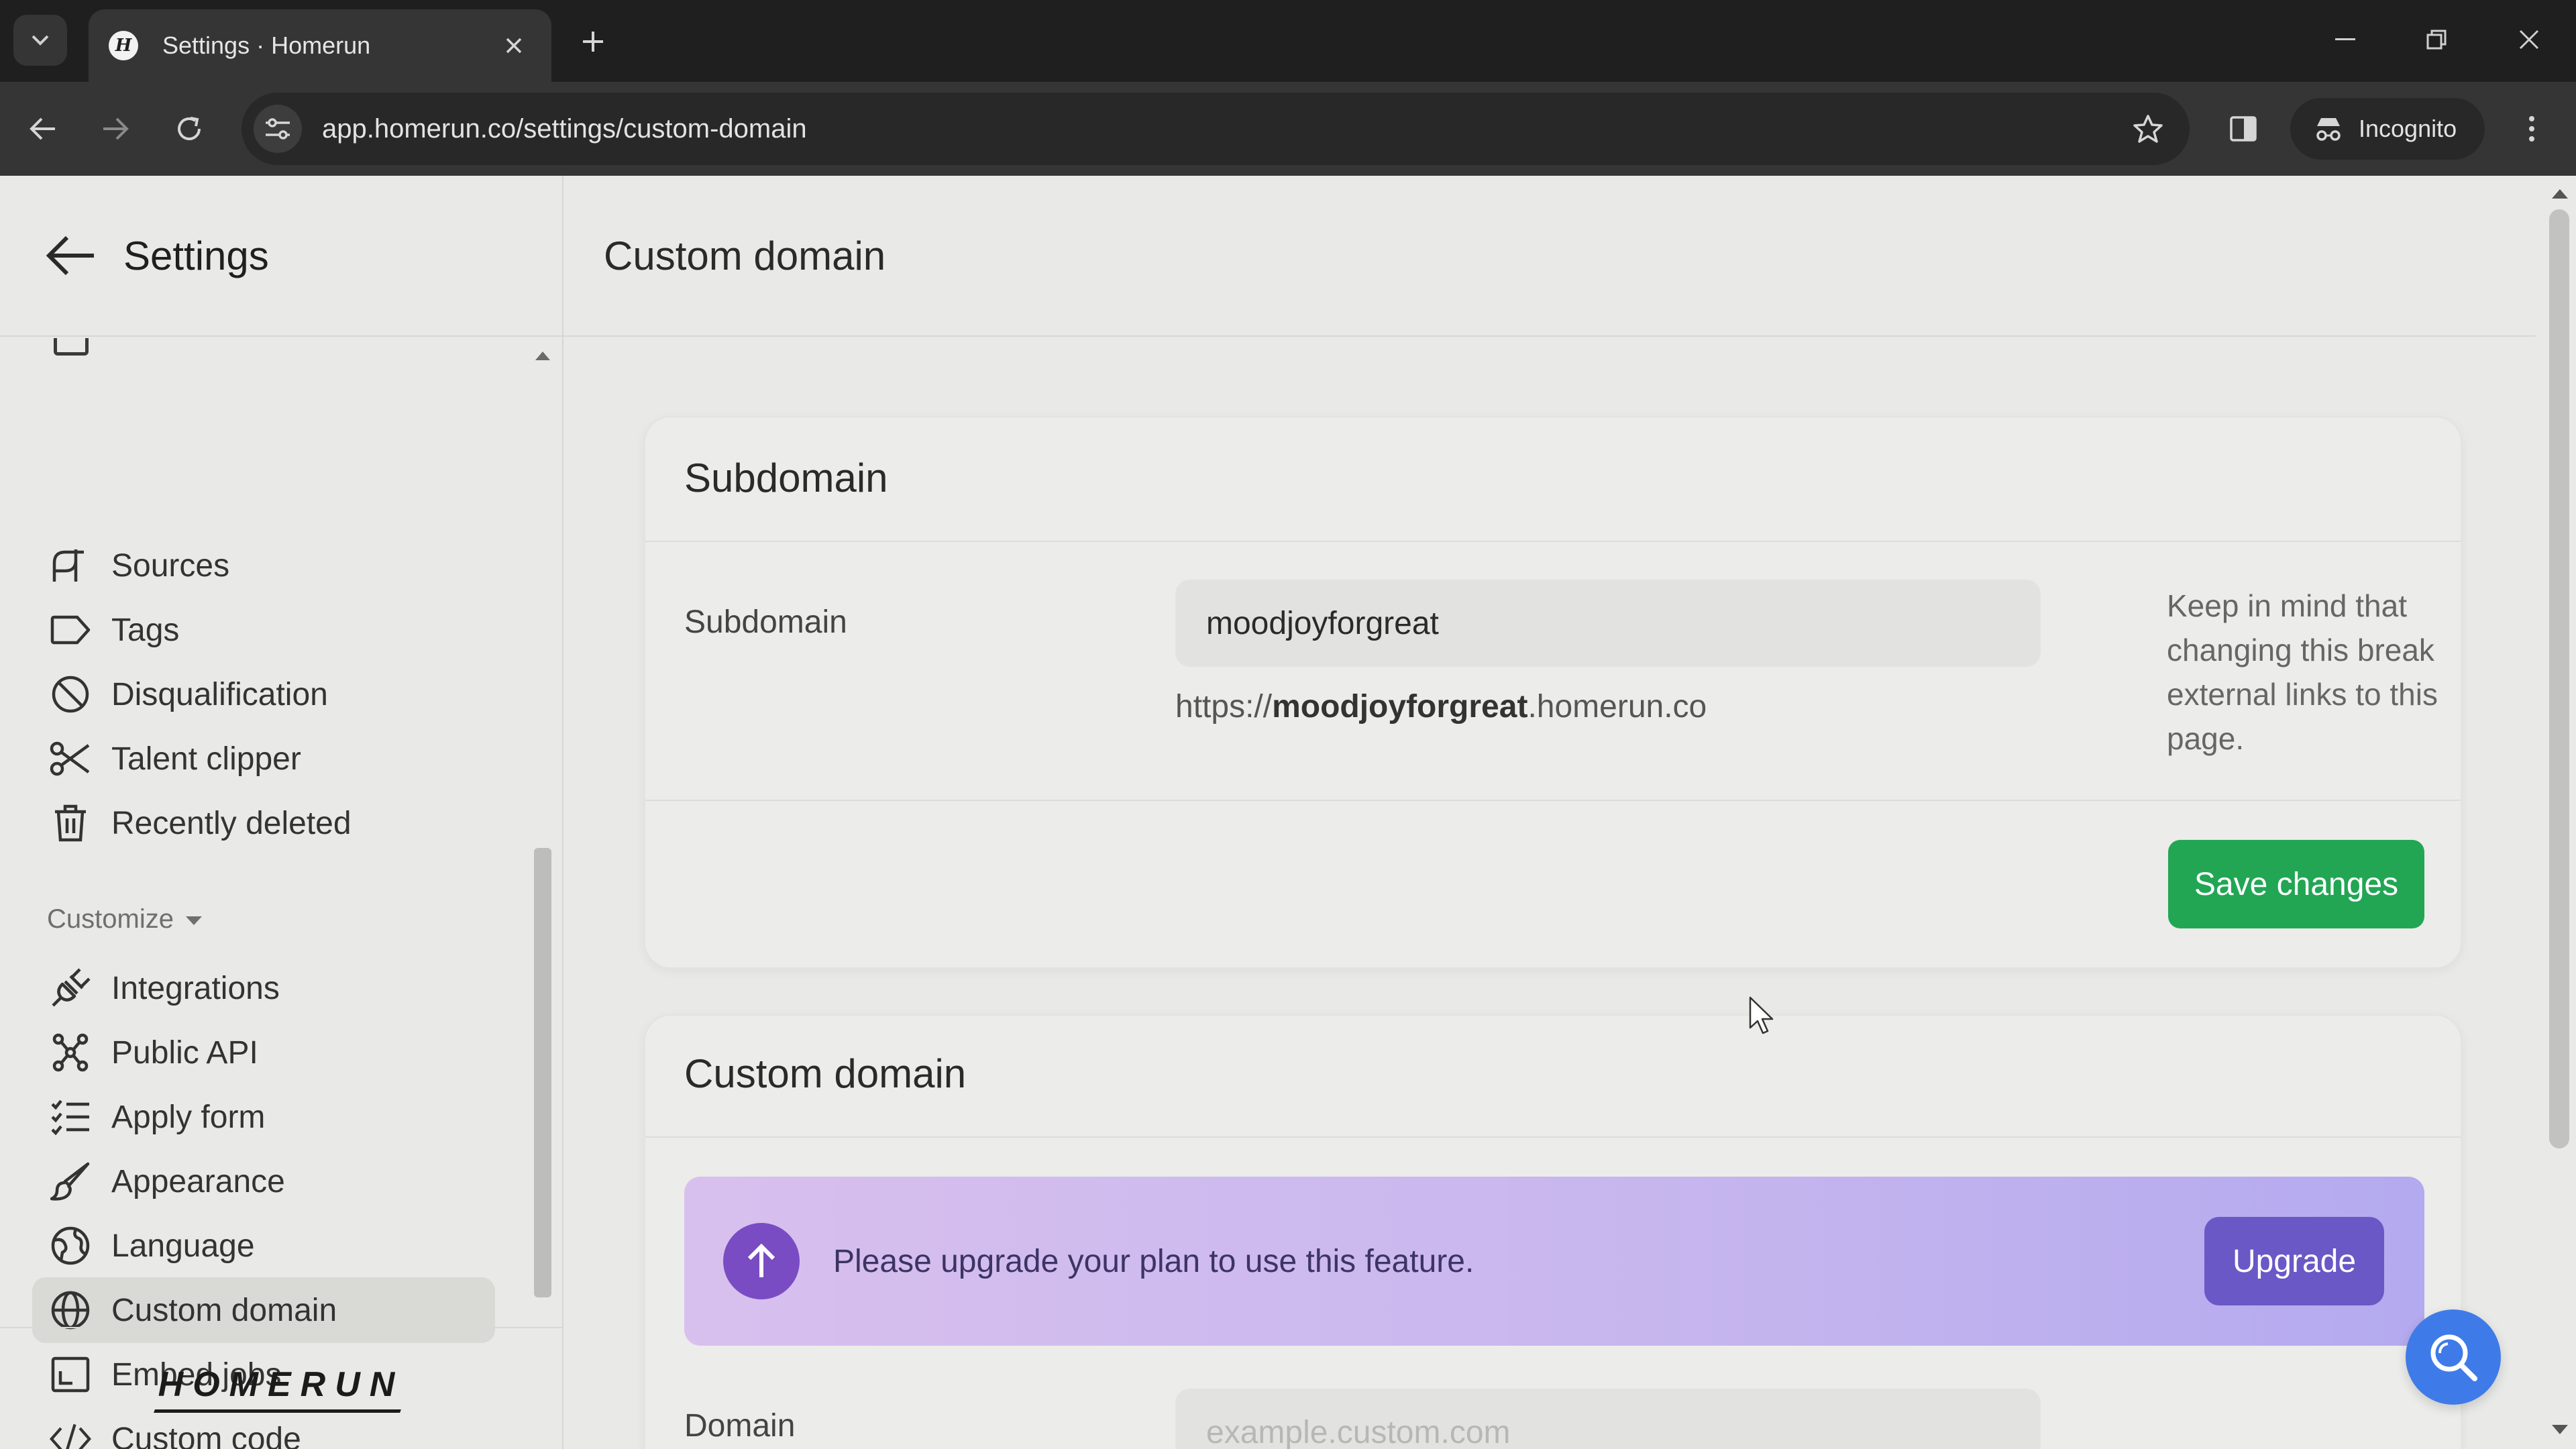  What do you see at coordinates (278, 129) in the screenshot?
I see `site-info-button` at bounding box center [278, 129].